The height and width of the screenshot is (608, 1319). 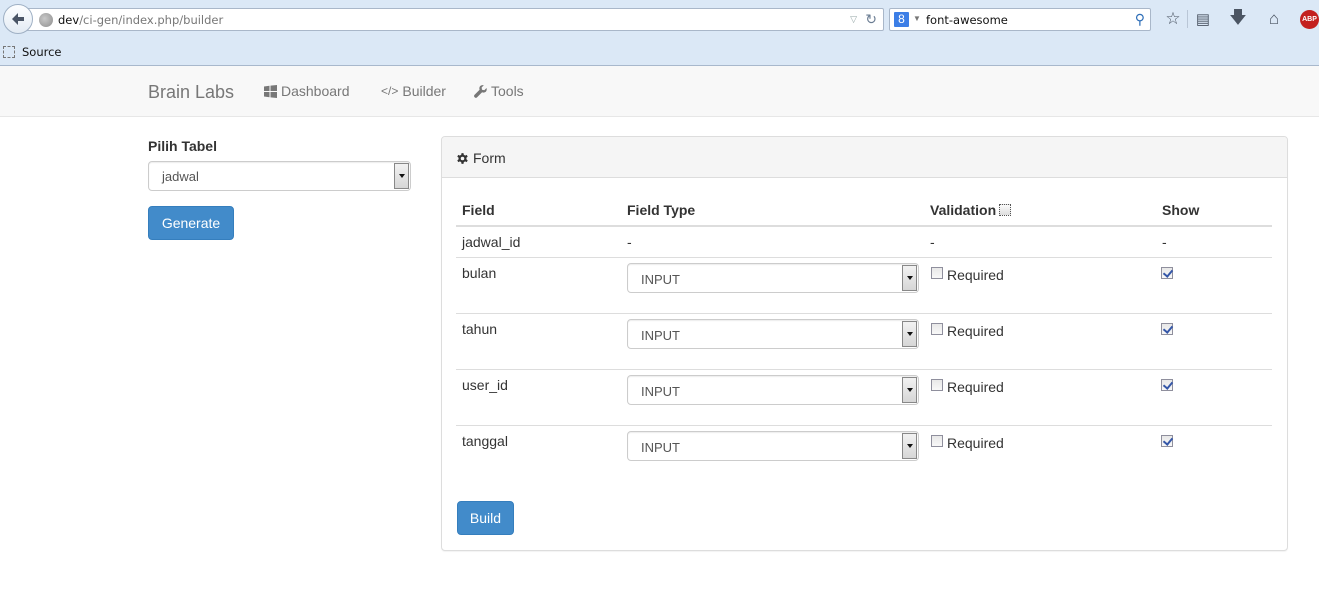 I want to click on nav-tools-label: Tools, so click(x=507, y=91).